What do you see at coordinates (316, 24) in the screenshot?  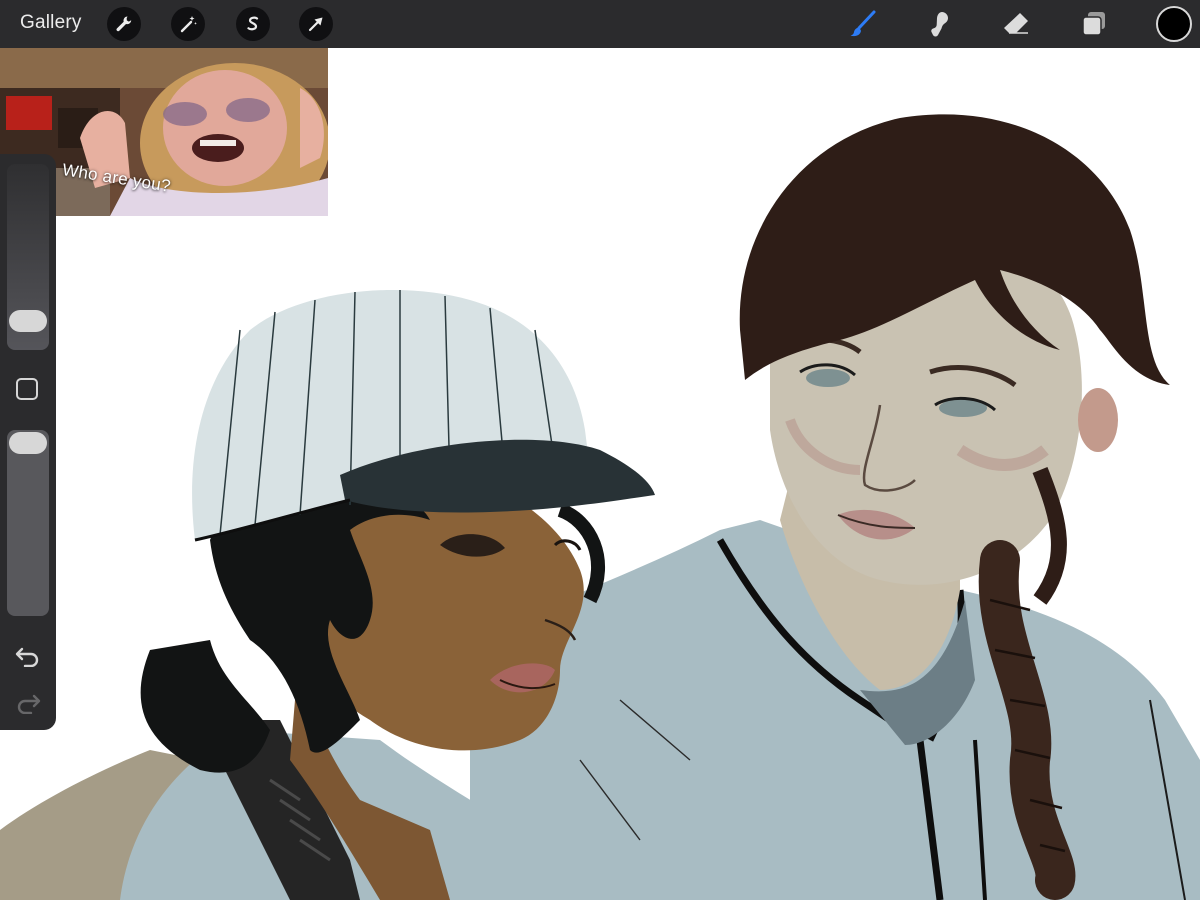 I see `transform-arrow-icon` at bounding box center [316, 24].